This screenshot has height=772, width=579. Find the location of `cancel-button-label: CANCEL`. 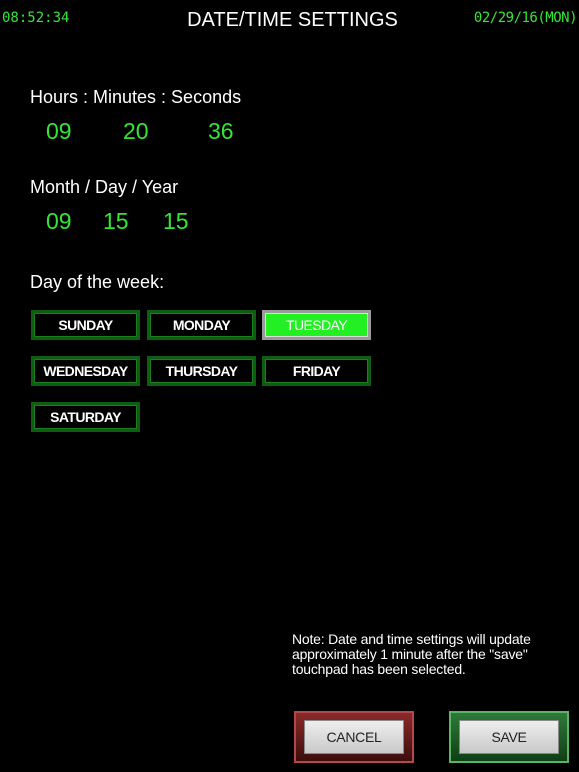

cancel-button-label: CANCEL is located at coordinates (354, 737).